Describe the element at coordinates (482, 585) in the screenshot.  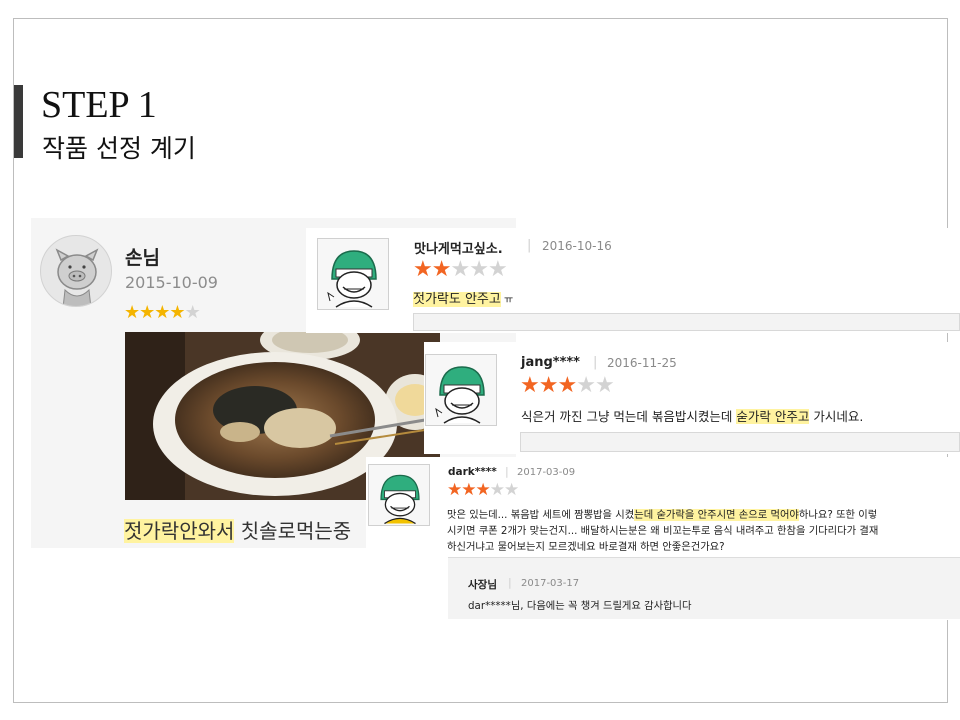
I see `owner-reply-username: 사장님` at that location.